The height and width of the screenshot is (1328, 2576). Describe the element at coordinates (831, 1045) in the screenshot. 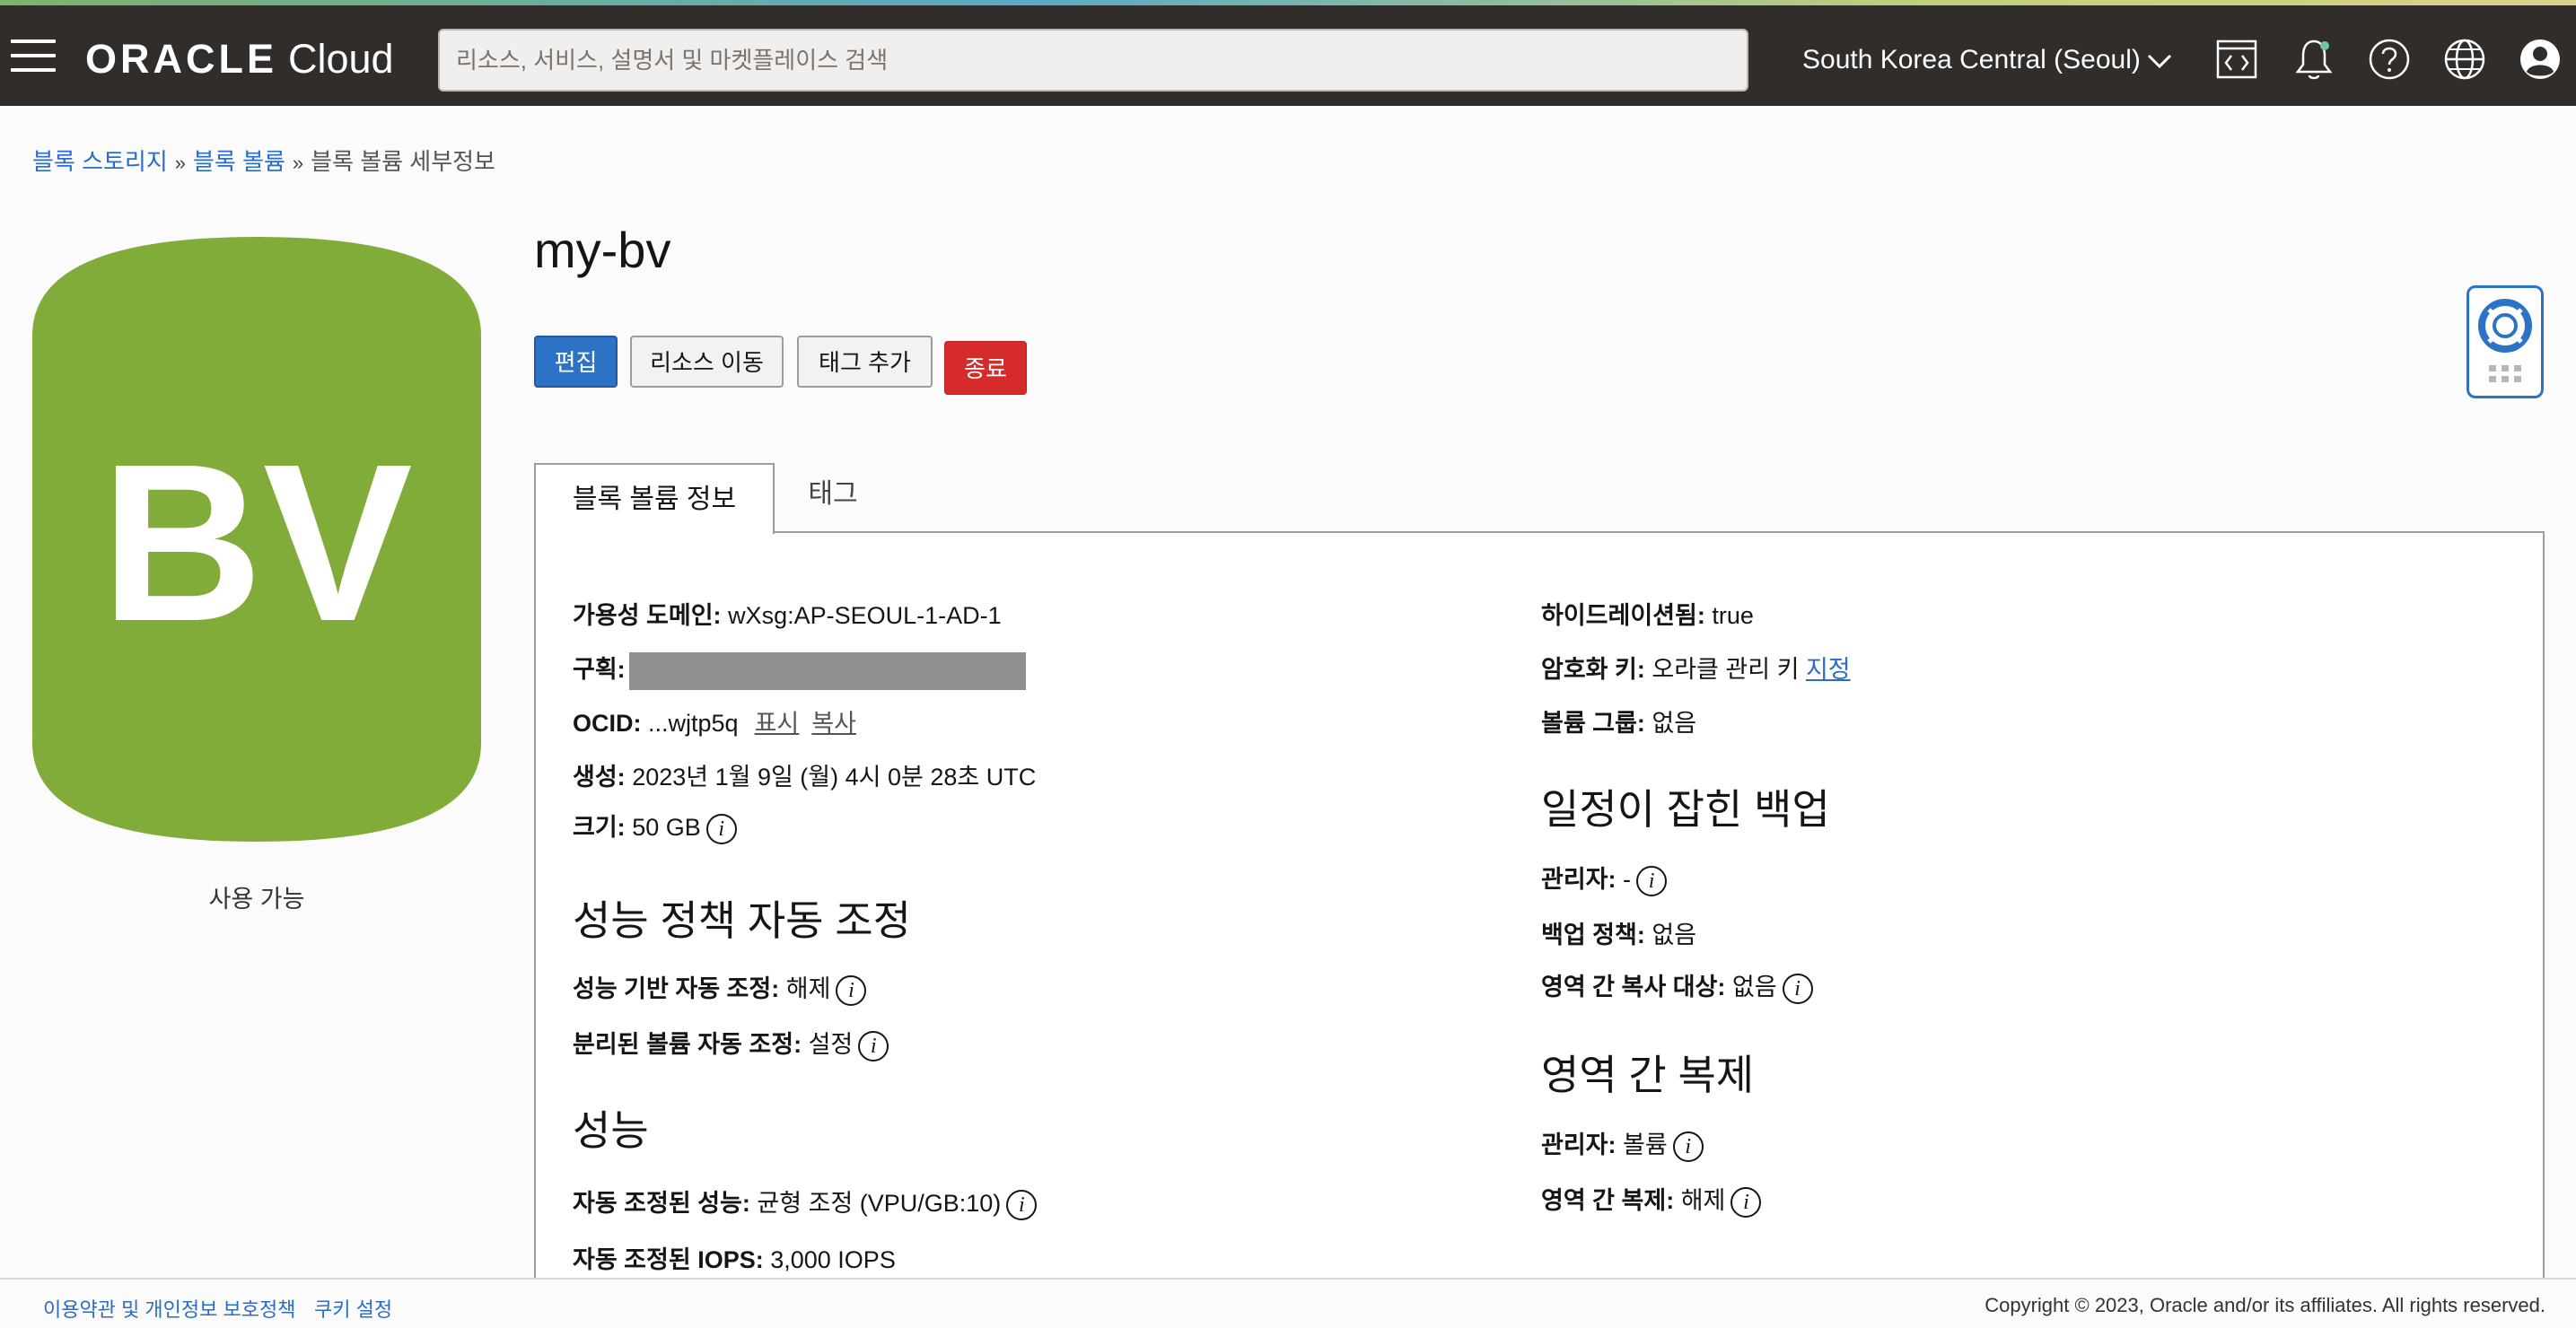

I see `detached-autotune-value: 설정` at that location.